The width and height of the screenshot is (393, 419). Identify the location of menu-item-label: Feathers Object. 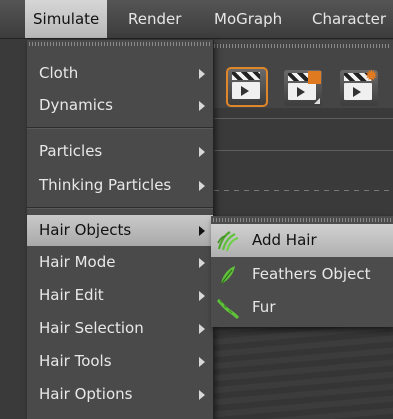
(311, 274).